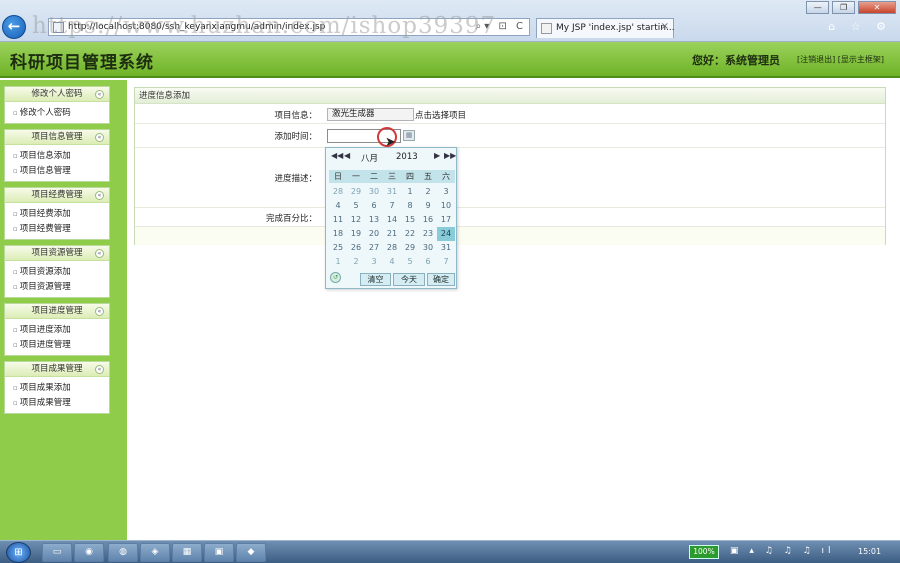 The image size is (900, 563). Describe the element at coordinates (219, 552) in the screenshot. I see `app-icon: ▣` at that location.